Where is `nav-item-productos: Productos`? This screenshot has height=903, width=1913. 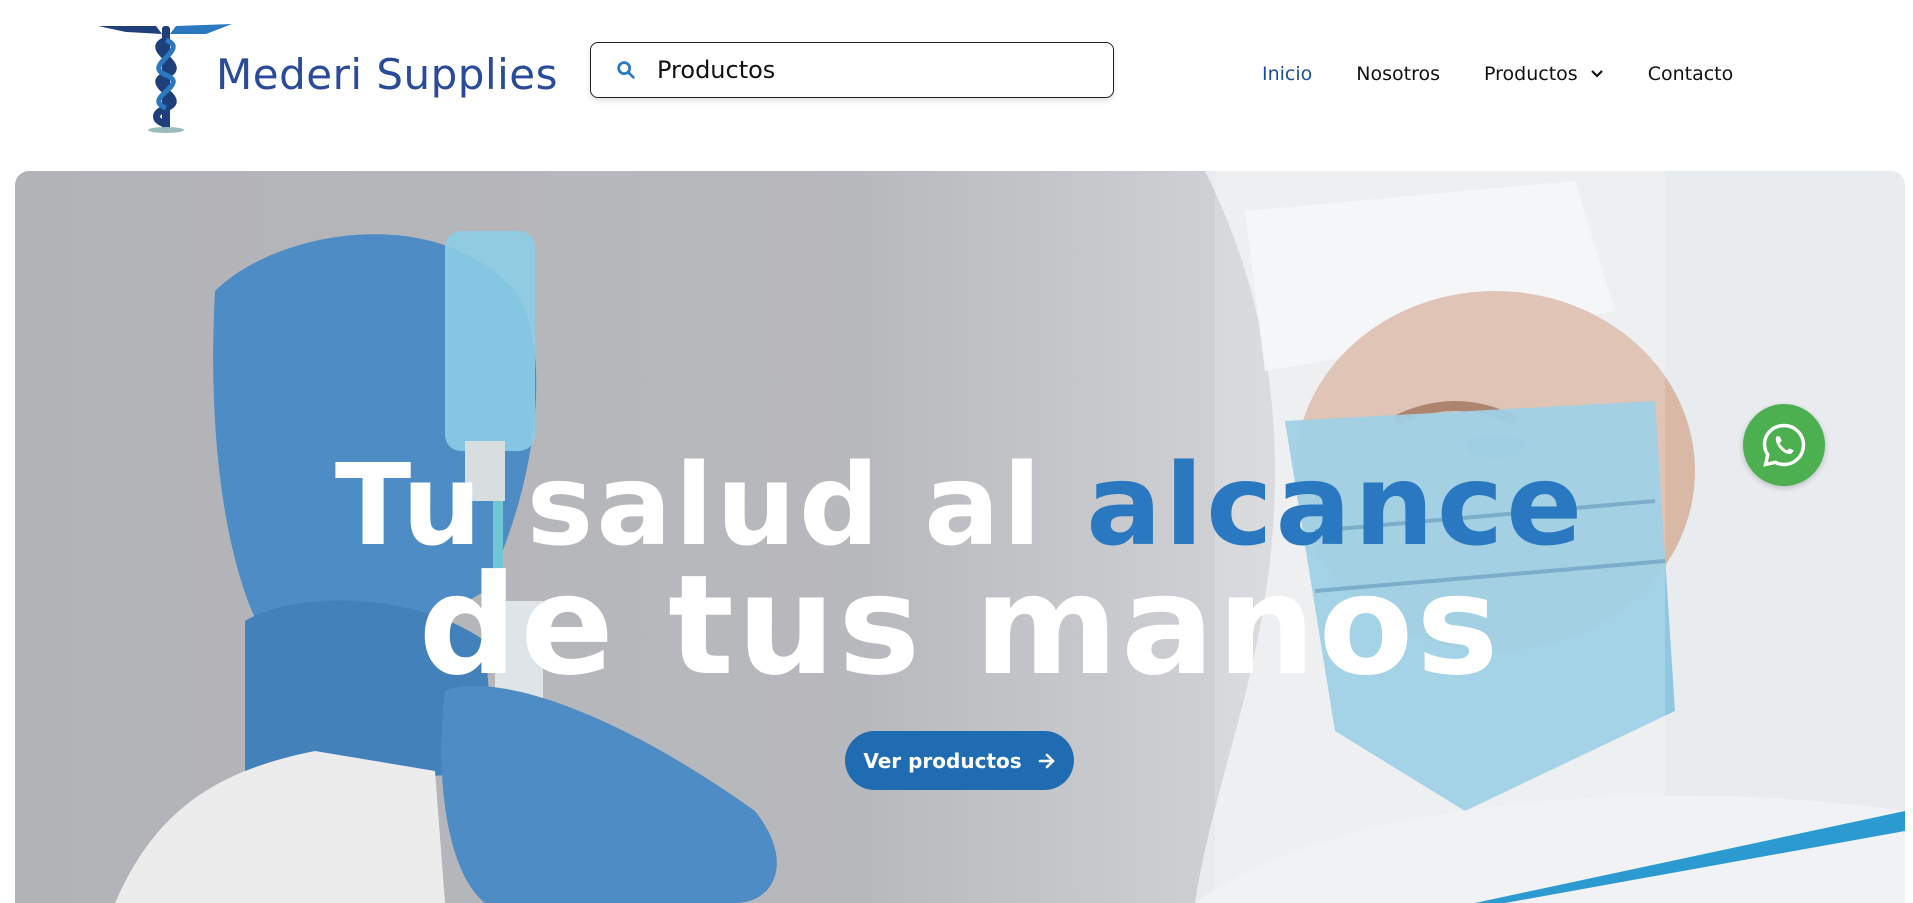
nav-item-productos: Productos is located at coordinates (1544, 74).